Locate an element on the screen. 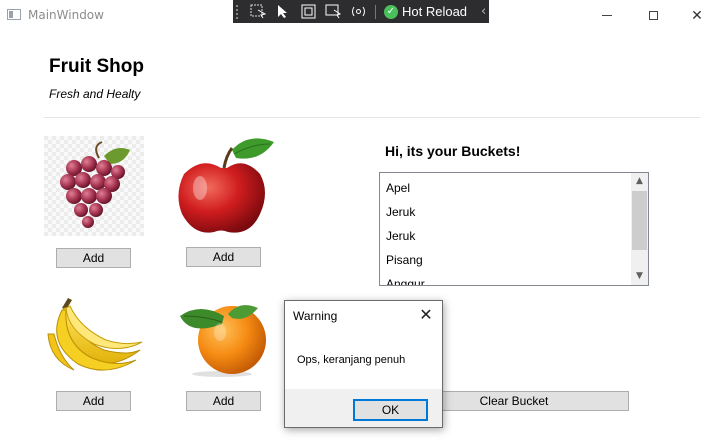 Image resolution: width=716 pixels, height=446 pixels. toolbar-separator is located at coordinates (375, 11).